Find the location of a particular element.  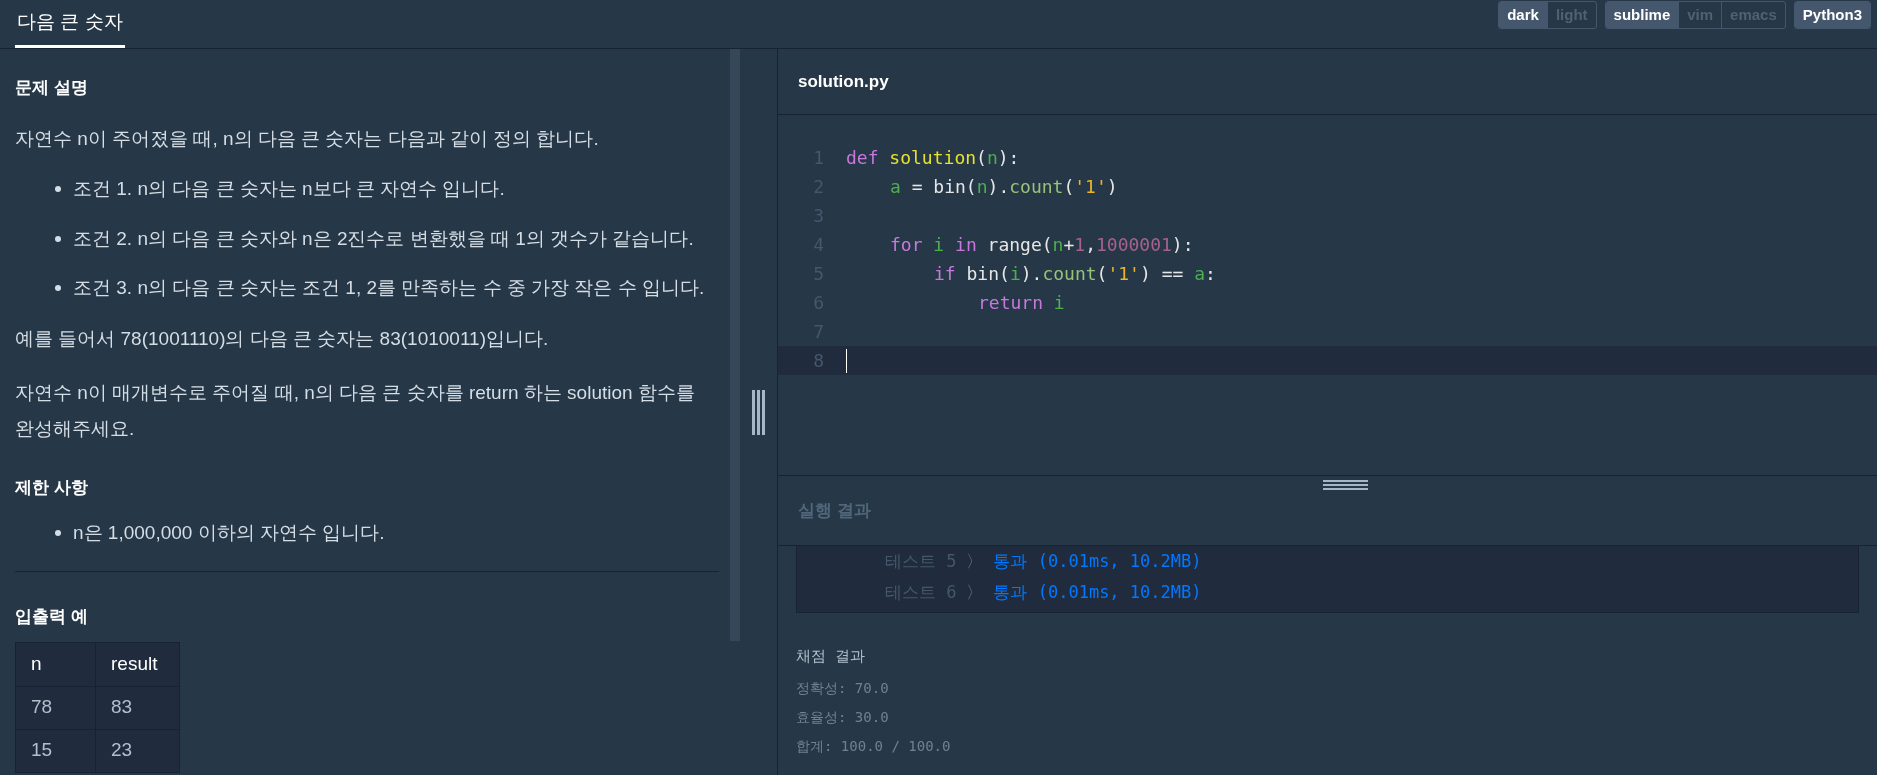

section-heading: 문제 설명 is located at coordinates (52, 88).